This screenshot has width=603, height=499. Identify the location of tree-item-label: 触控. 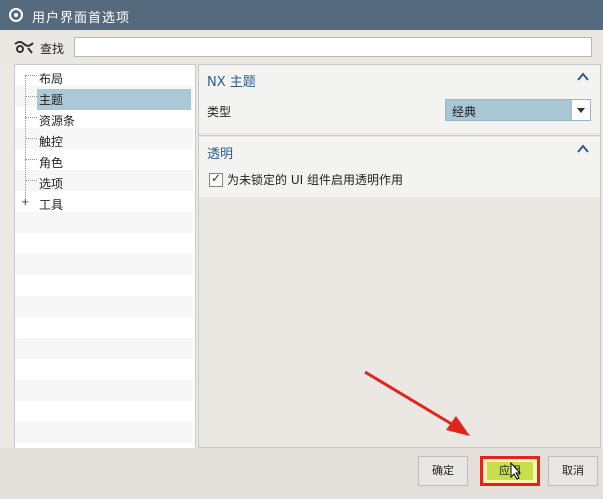
(51, 142).